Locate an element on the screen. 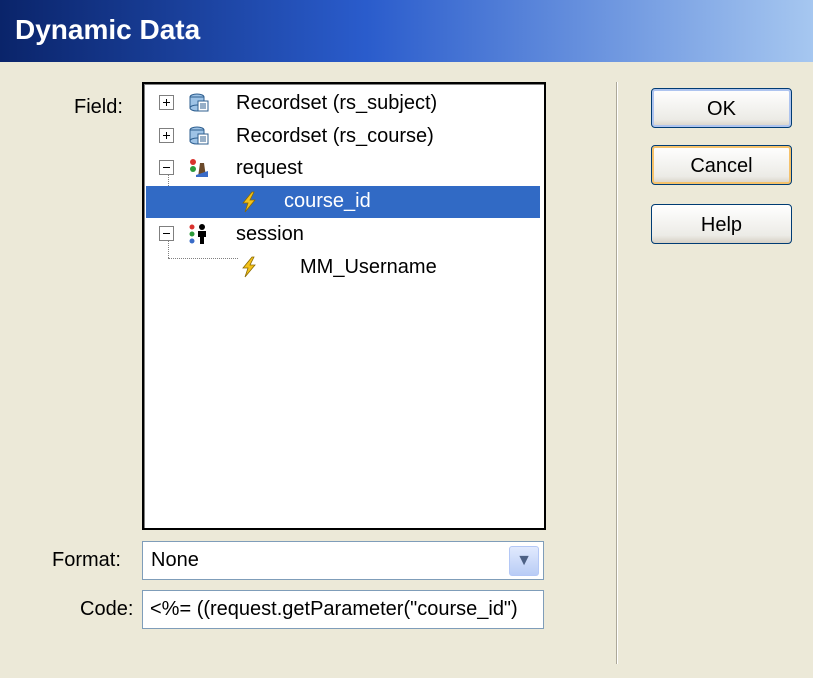 This screenshot has height=678, width=813. tree-item-session: session is located at coordinates (270, 234).